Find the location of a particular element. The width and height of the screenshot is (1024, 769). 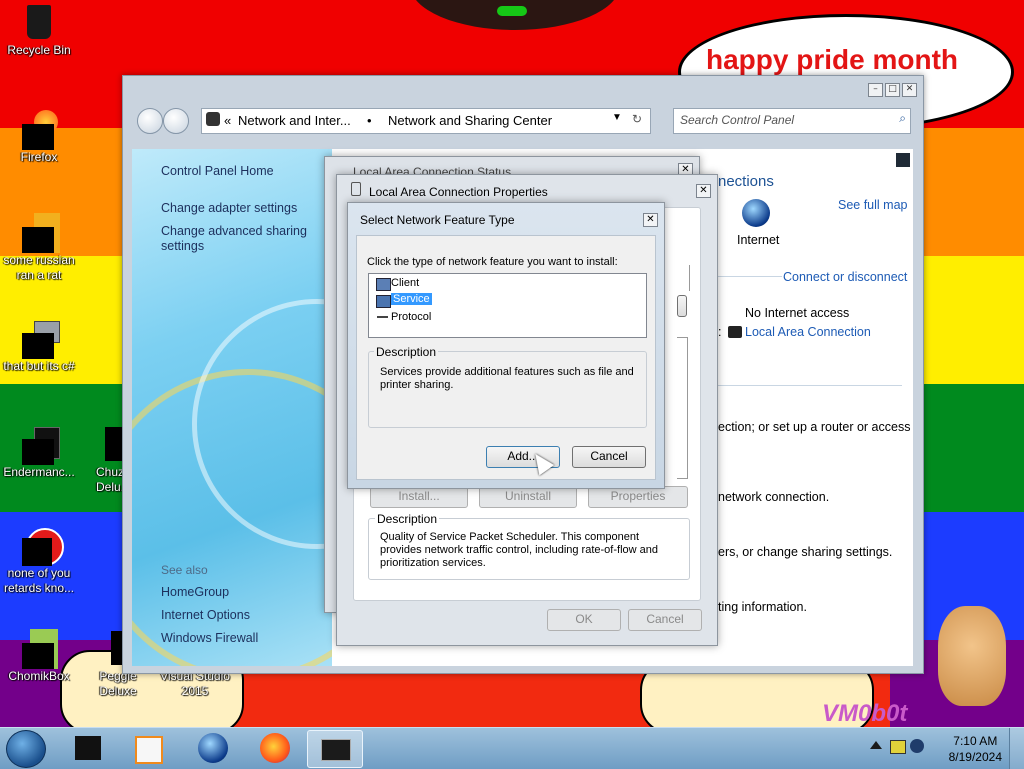

back-button is located at coordinates (150, 121).